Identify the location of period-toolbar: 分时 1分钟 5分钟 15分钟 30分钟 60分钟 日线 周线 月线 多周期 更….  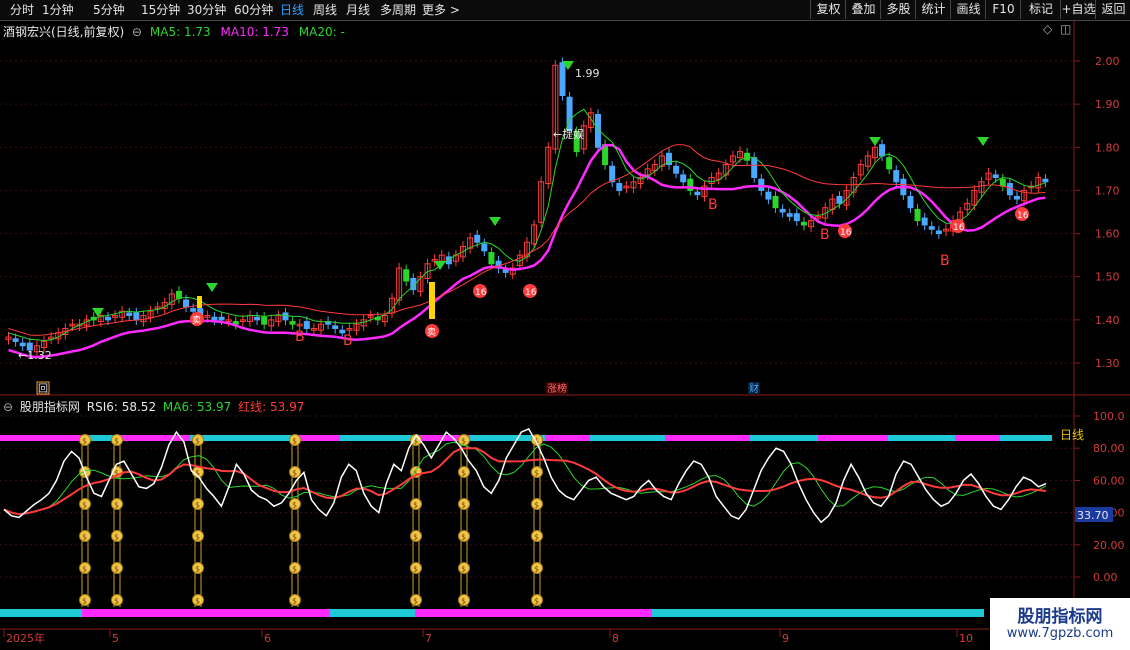
(565, 10).